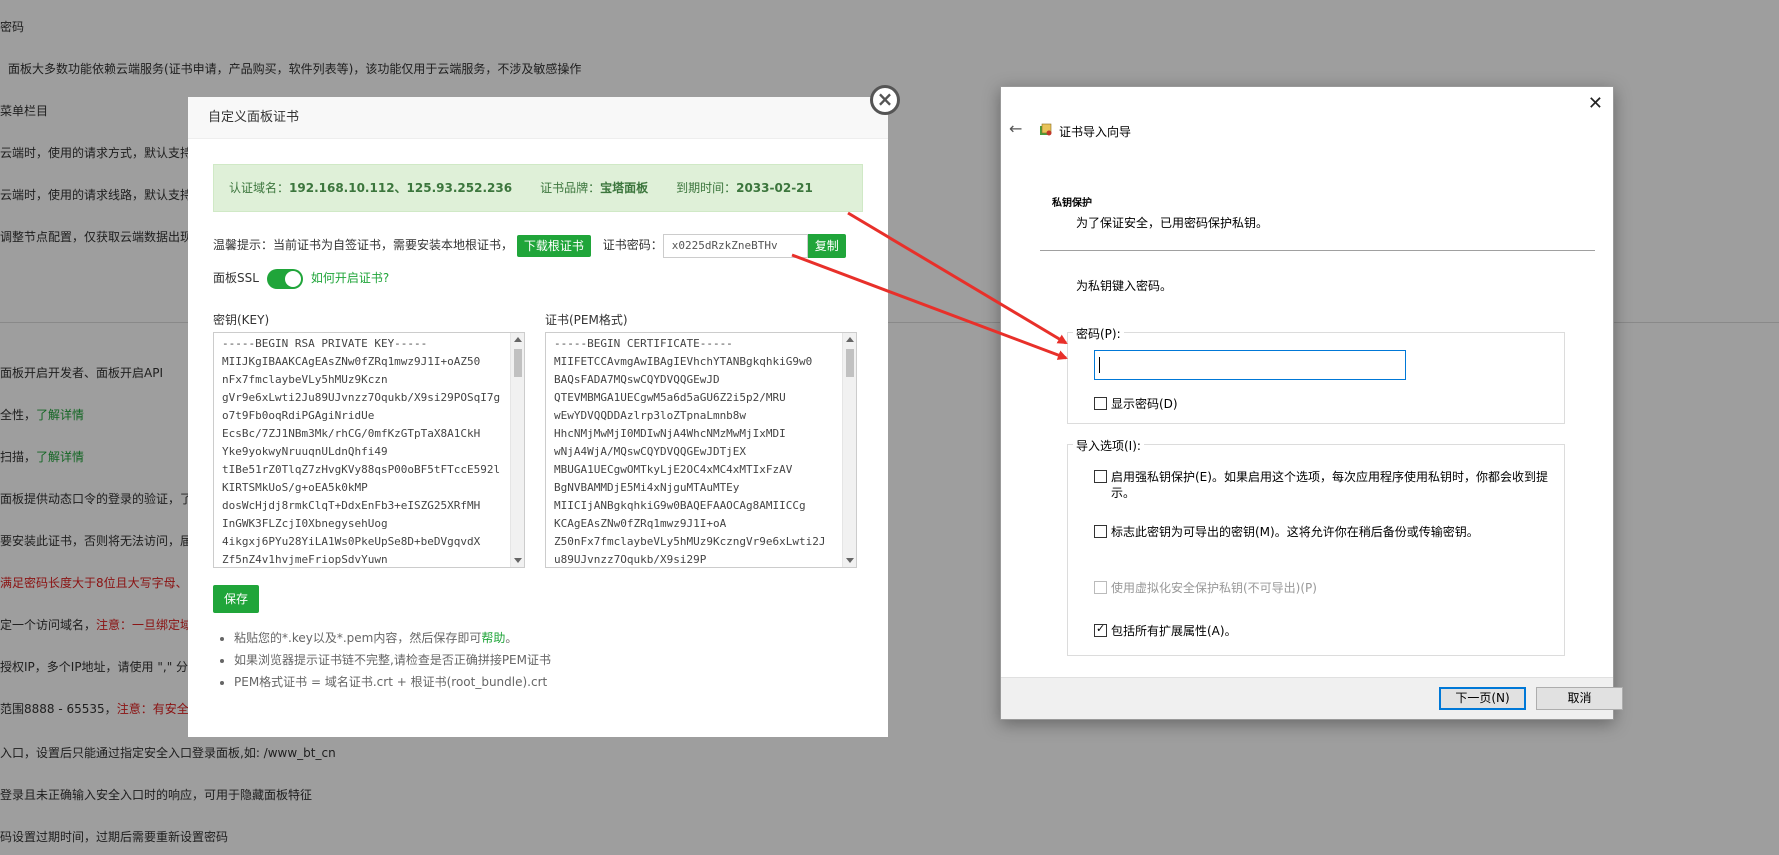 This screenshot has width=1779, height=855. What do you see at coordinates (305, 559) in the screenshot?
I see `textarea-line: Zf5nZ4v1hvjmeFriopSdvYuwn` at bounding box center [305, 559].